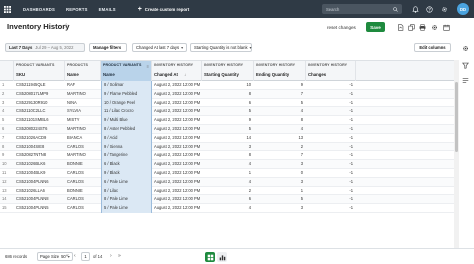  What do you see at coordinates (32, 128) in the screenshot?
I see `sku-cell: CS52080224ST6` at bounding box center [32, 128].